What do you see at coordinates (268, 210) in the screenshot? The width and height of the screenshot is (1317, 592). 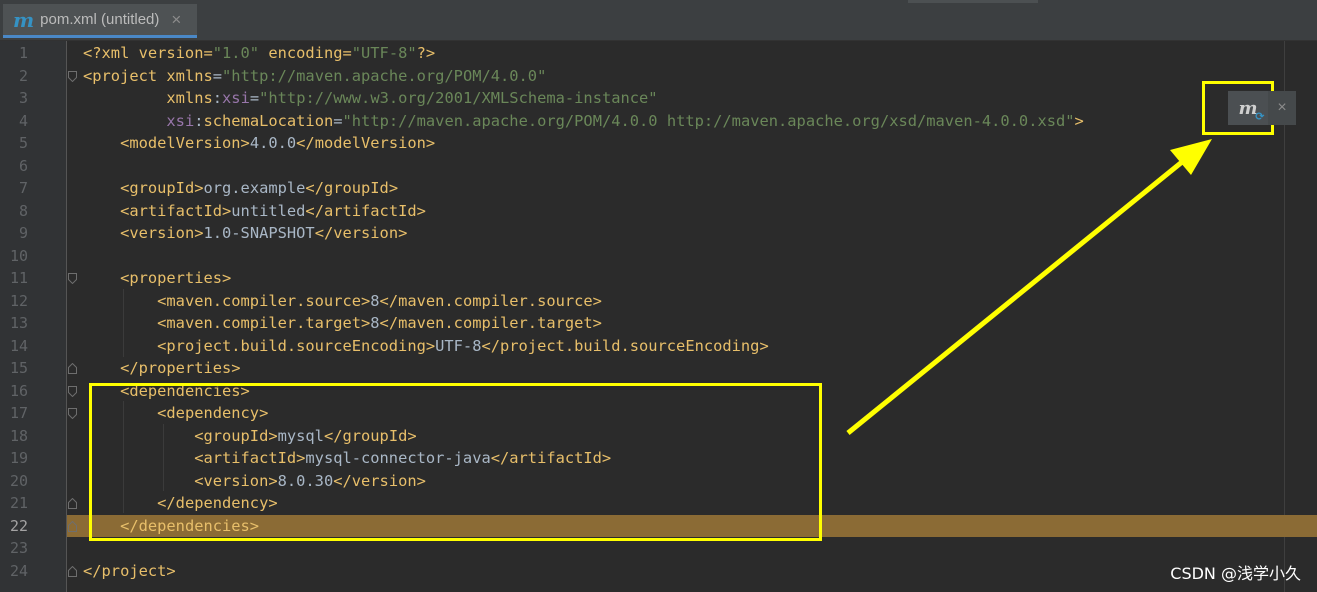 I see `code-token: untitled` at bounding box center [268, 210].